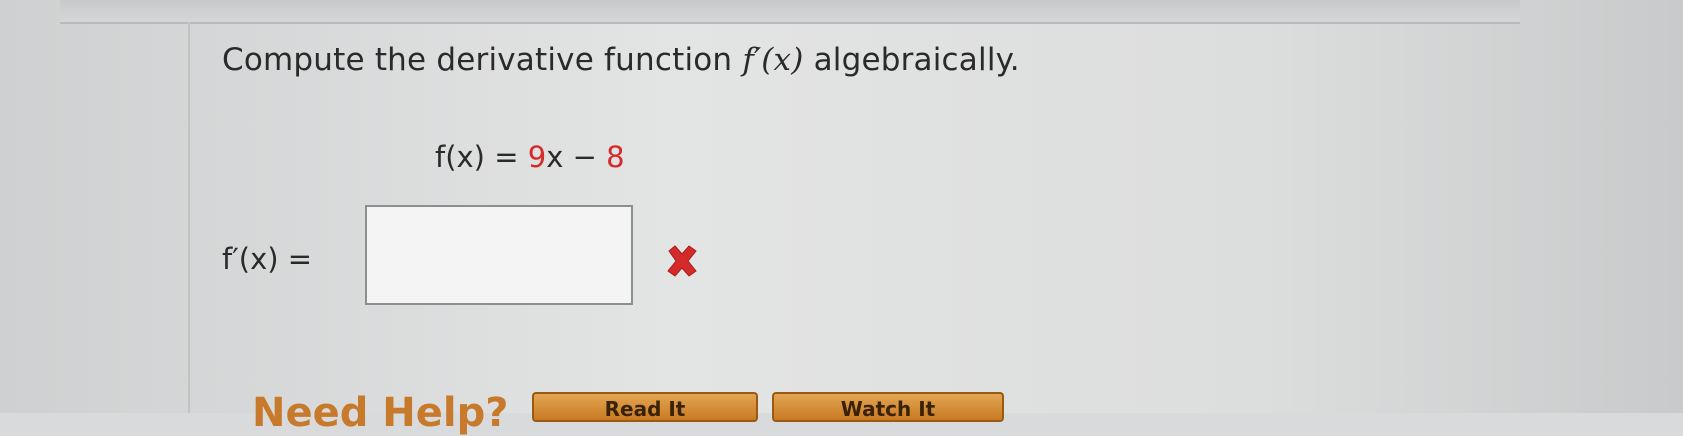 Image resolution: width=1683 pixels, height=436 pixels. I want to click on question-suffix: algebraically., so click(911, 60).